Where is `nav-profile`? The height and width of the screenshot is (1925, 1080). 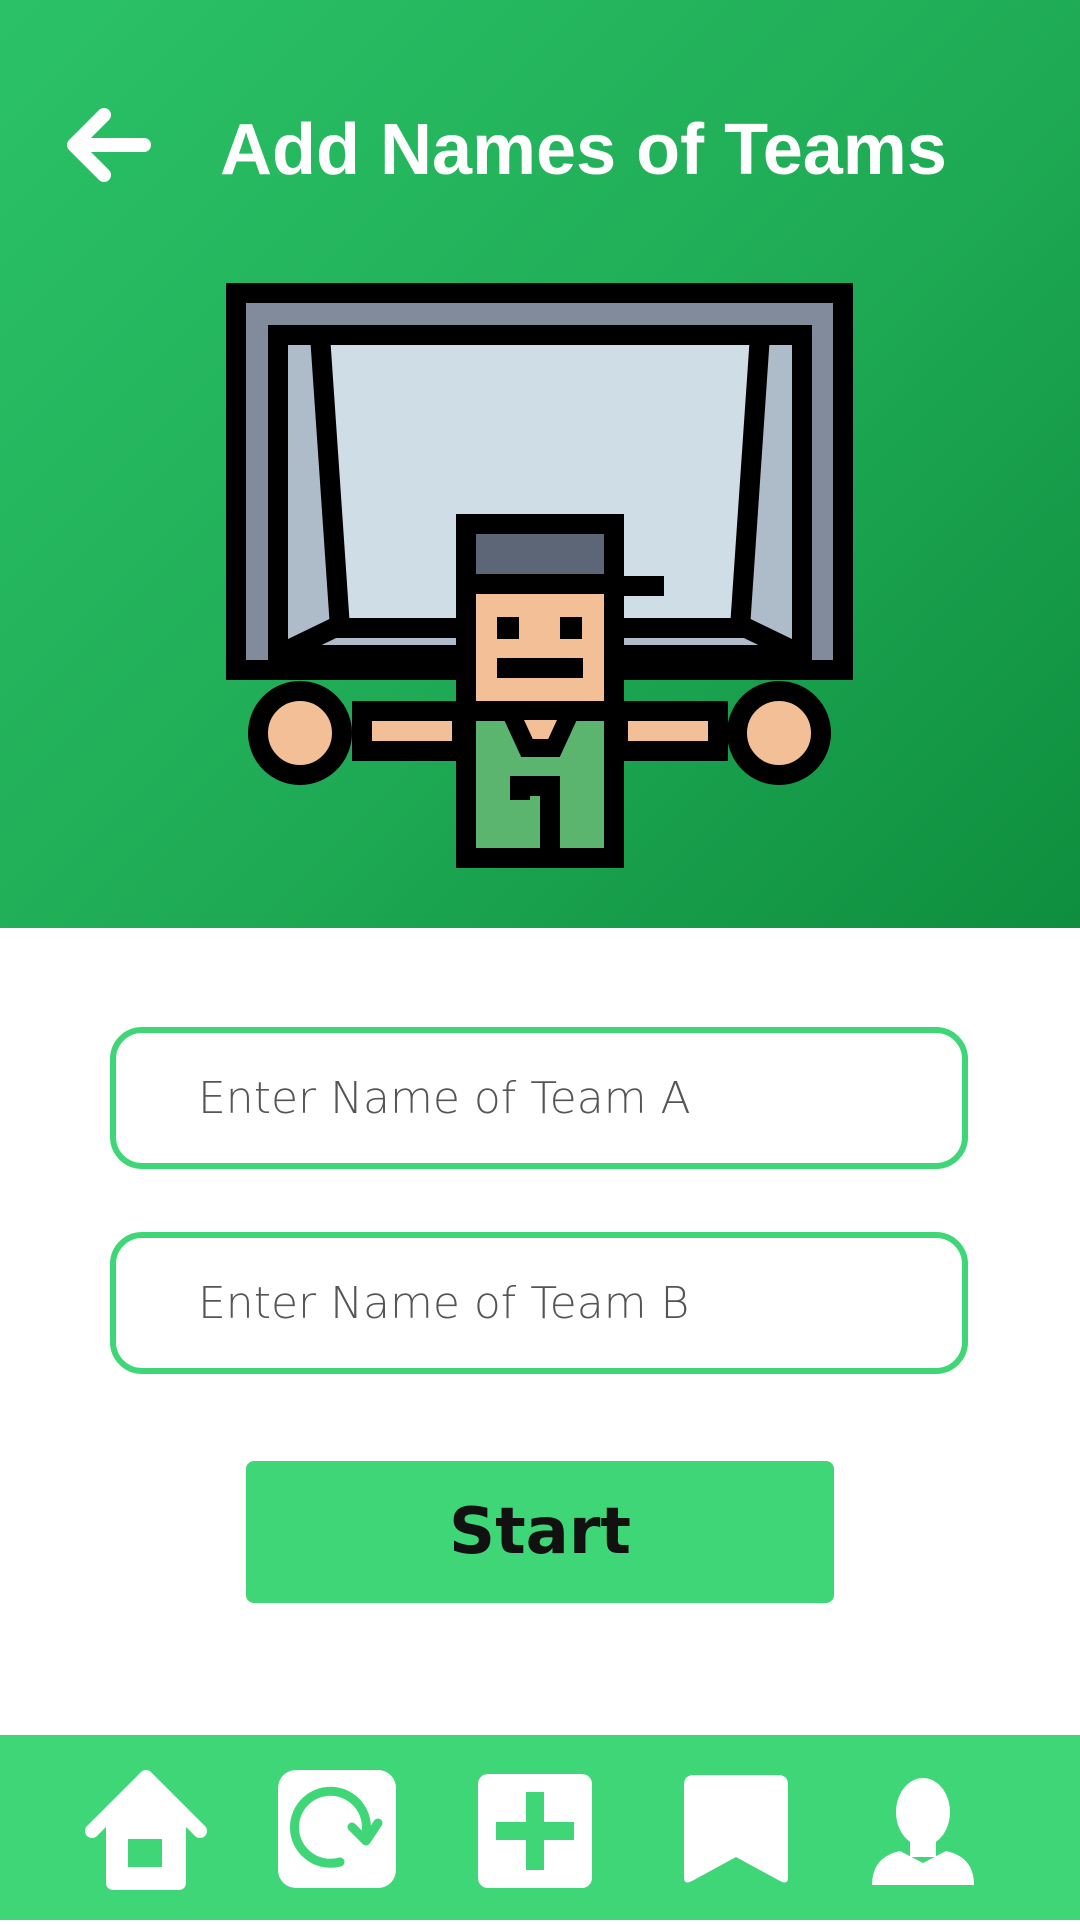 nav-profile is located at coordinates (923, 1827).